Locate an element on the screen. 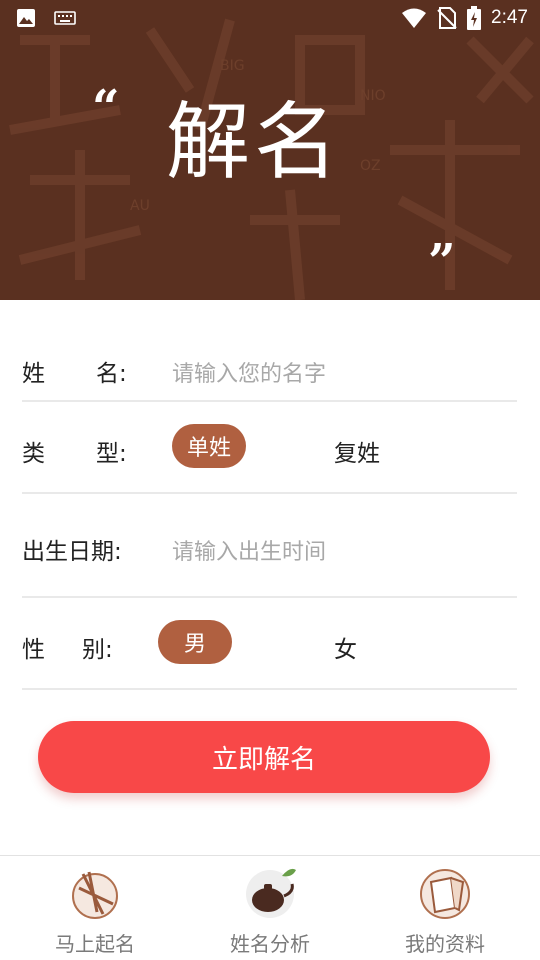  nav-item-quick-naming: 马上起名 is located at coordinates (95, 908).